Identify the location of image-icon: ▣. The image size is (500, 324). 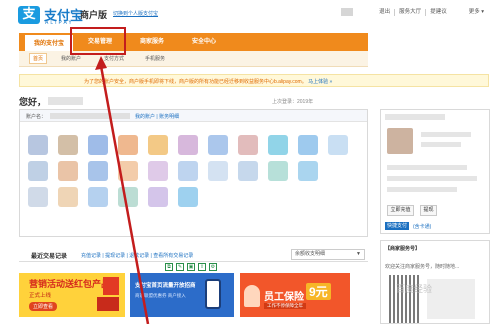
(191, 267).